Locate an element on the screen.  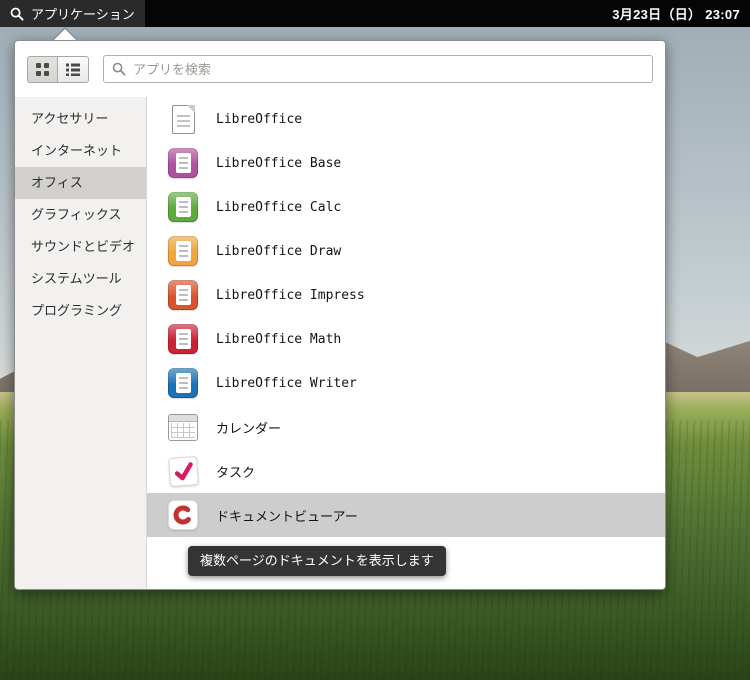
grid-view-icon is located at coordinates (42, 69).